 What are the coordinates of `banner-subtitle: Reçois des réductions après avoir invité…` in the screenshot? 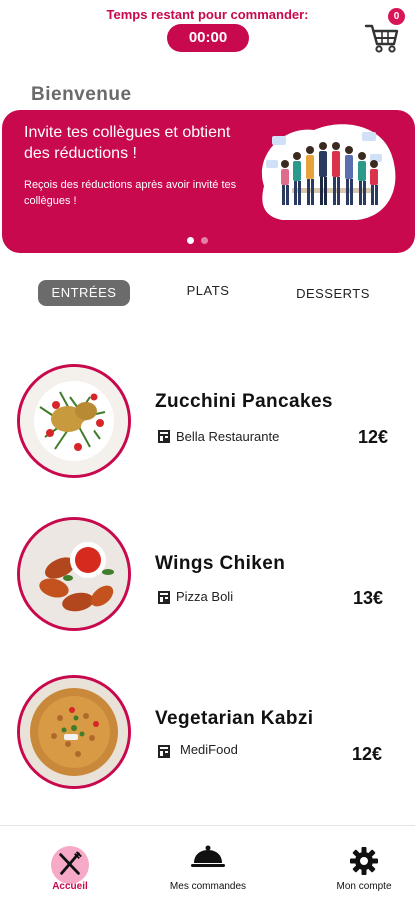 It's located at (130, 193).